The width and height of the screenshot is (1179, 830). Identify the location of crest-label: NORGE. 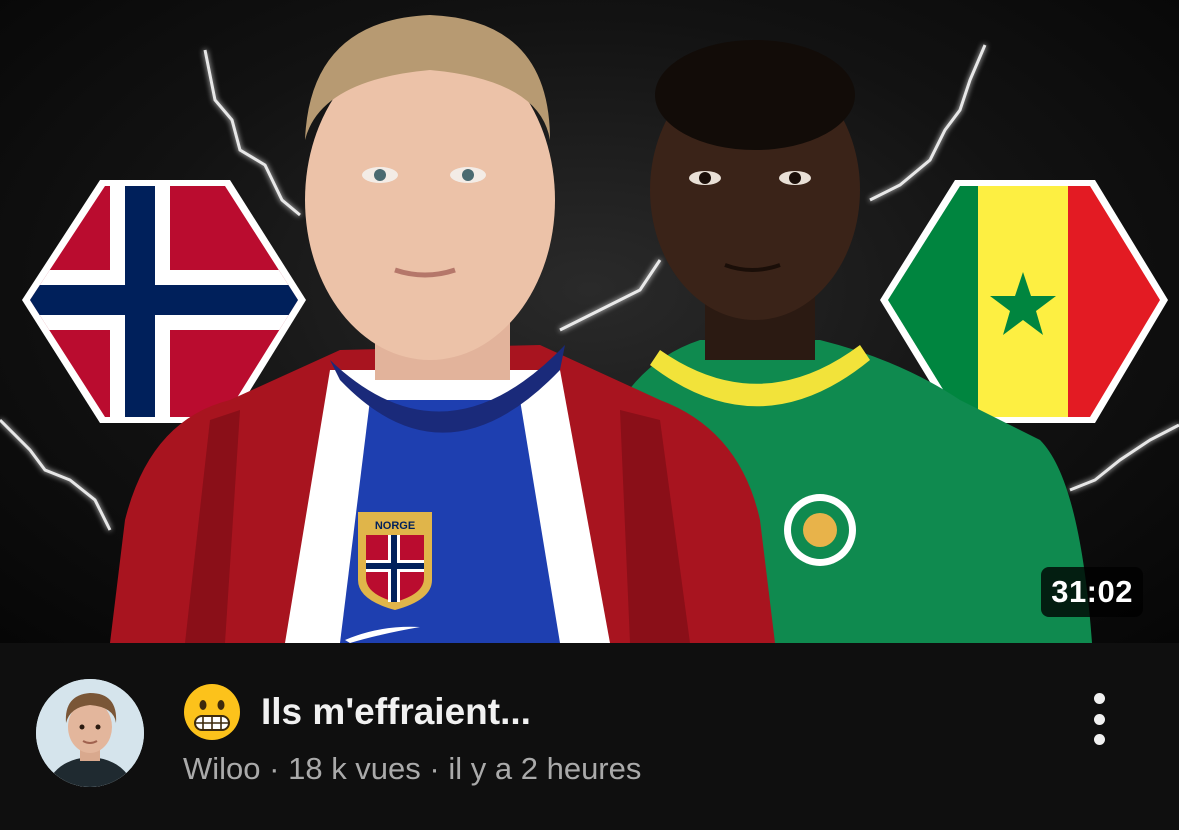
(395, 526).